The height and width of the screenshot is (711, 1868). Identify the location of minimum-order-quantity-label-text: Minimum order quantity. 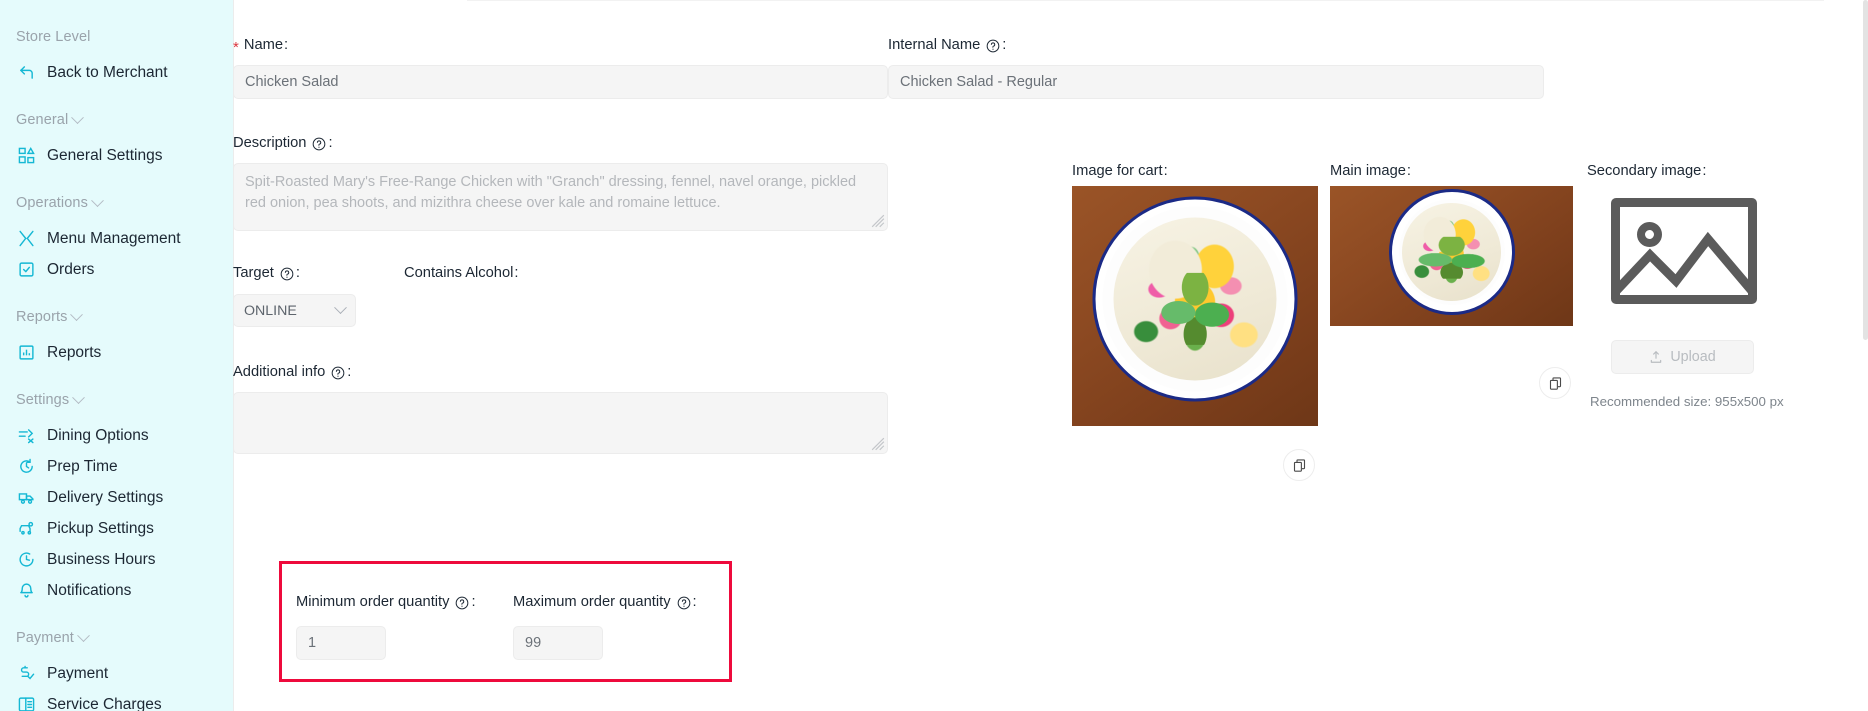
(373, 602).